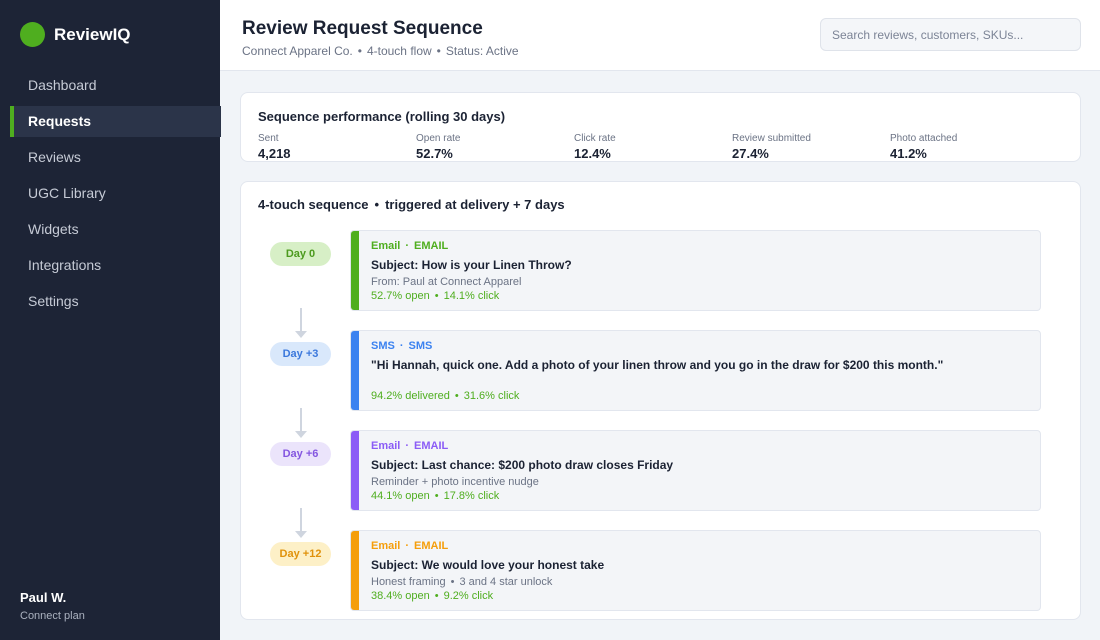 The width and height of the screenshot is (1100, 640). I want to click on stat-item: 14.1% click, so click(471, 296).